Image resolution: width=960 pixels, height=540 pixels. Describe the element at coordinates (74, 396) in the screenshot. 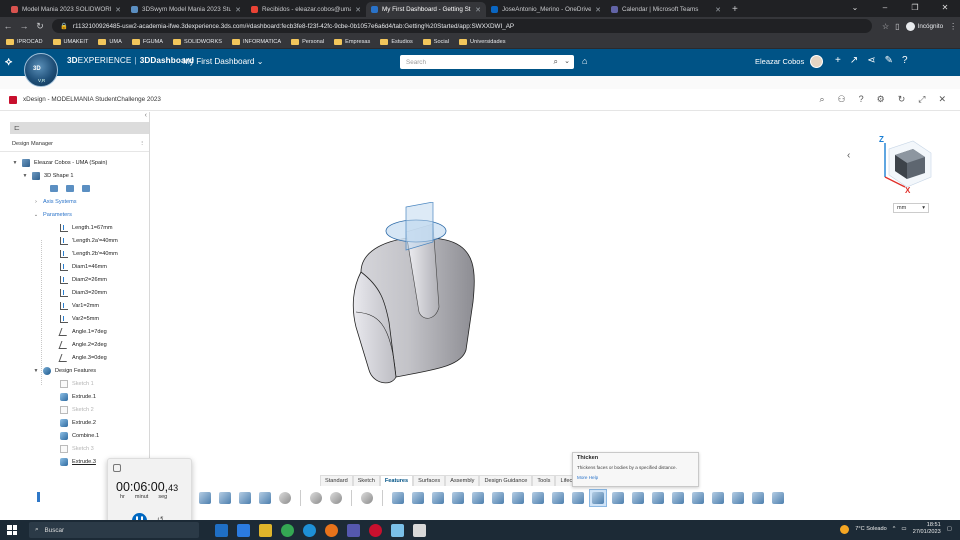

I see `feature-item: Extrude.1` at that location.